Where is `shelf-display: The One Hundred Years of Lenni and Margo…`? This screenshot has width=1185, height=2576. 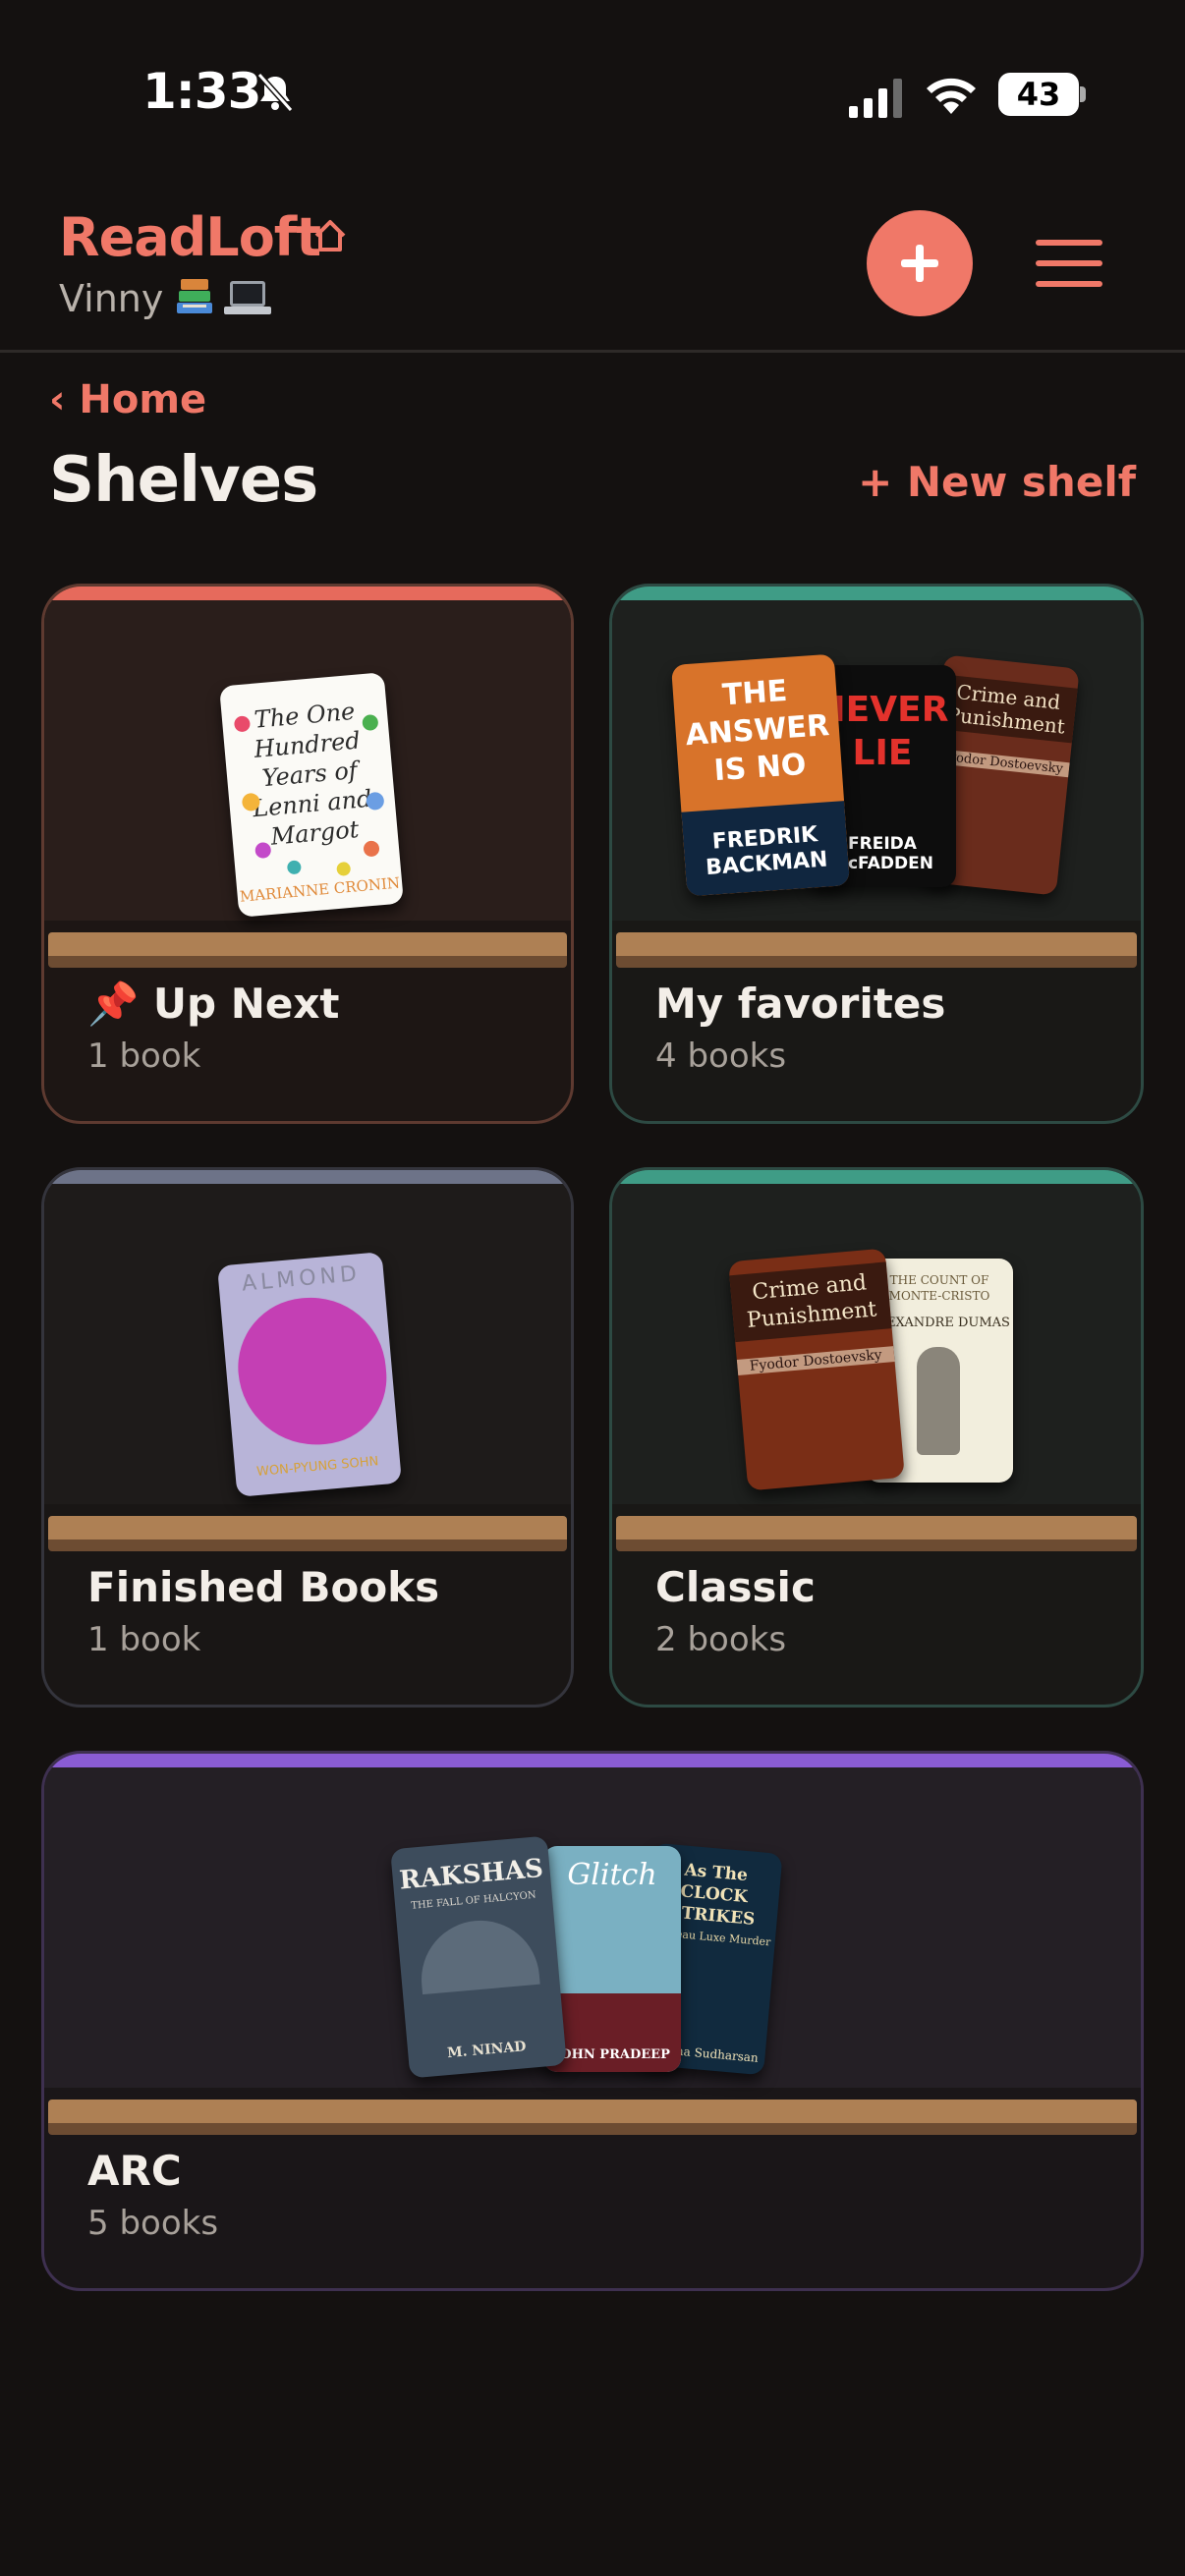
shelf-display: The One Hundred Years of Lenni and Margo… is located at coordinates (308, 784).